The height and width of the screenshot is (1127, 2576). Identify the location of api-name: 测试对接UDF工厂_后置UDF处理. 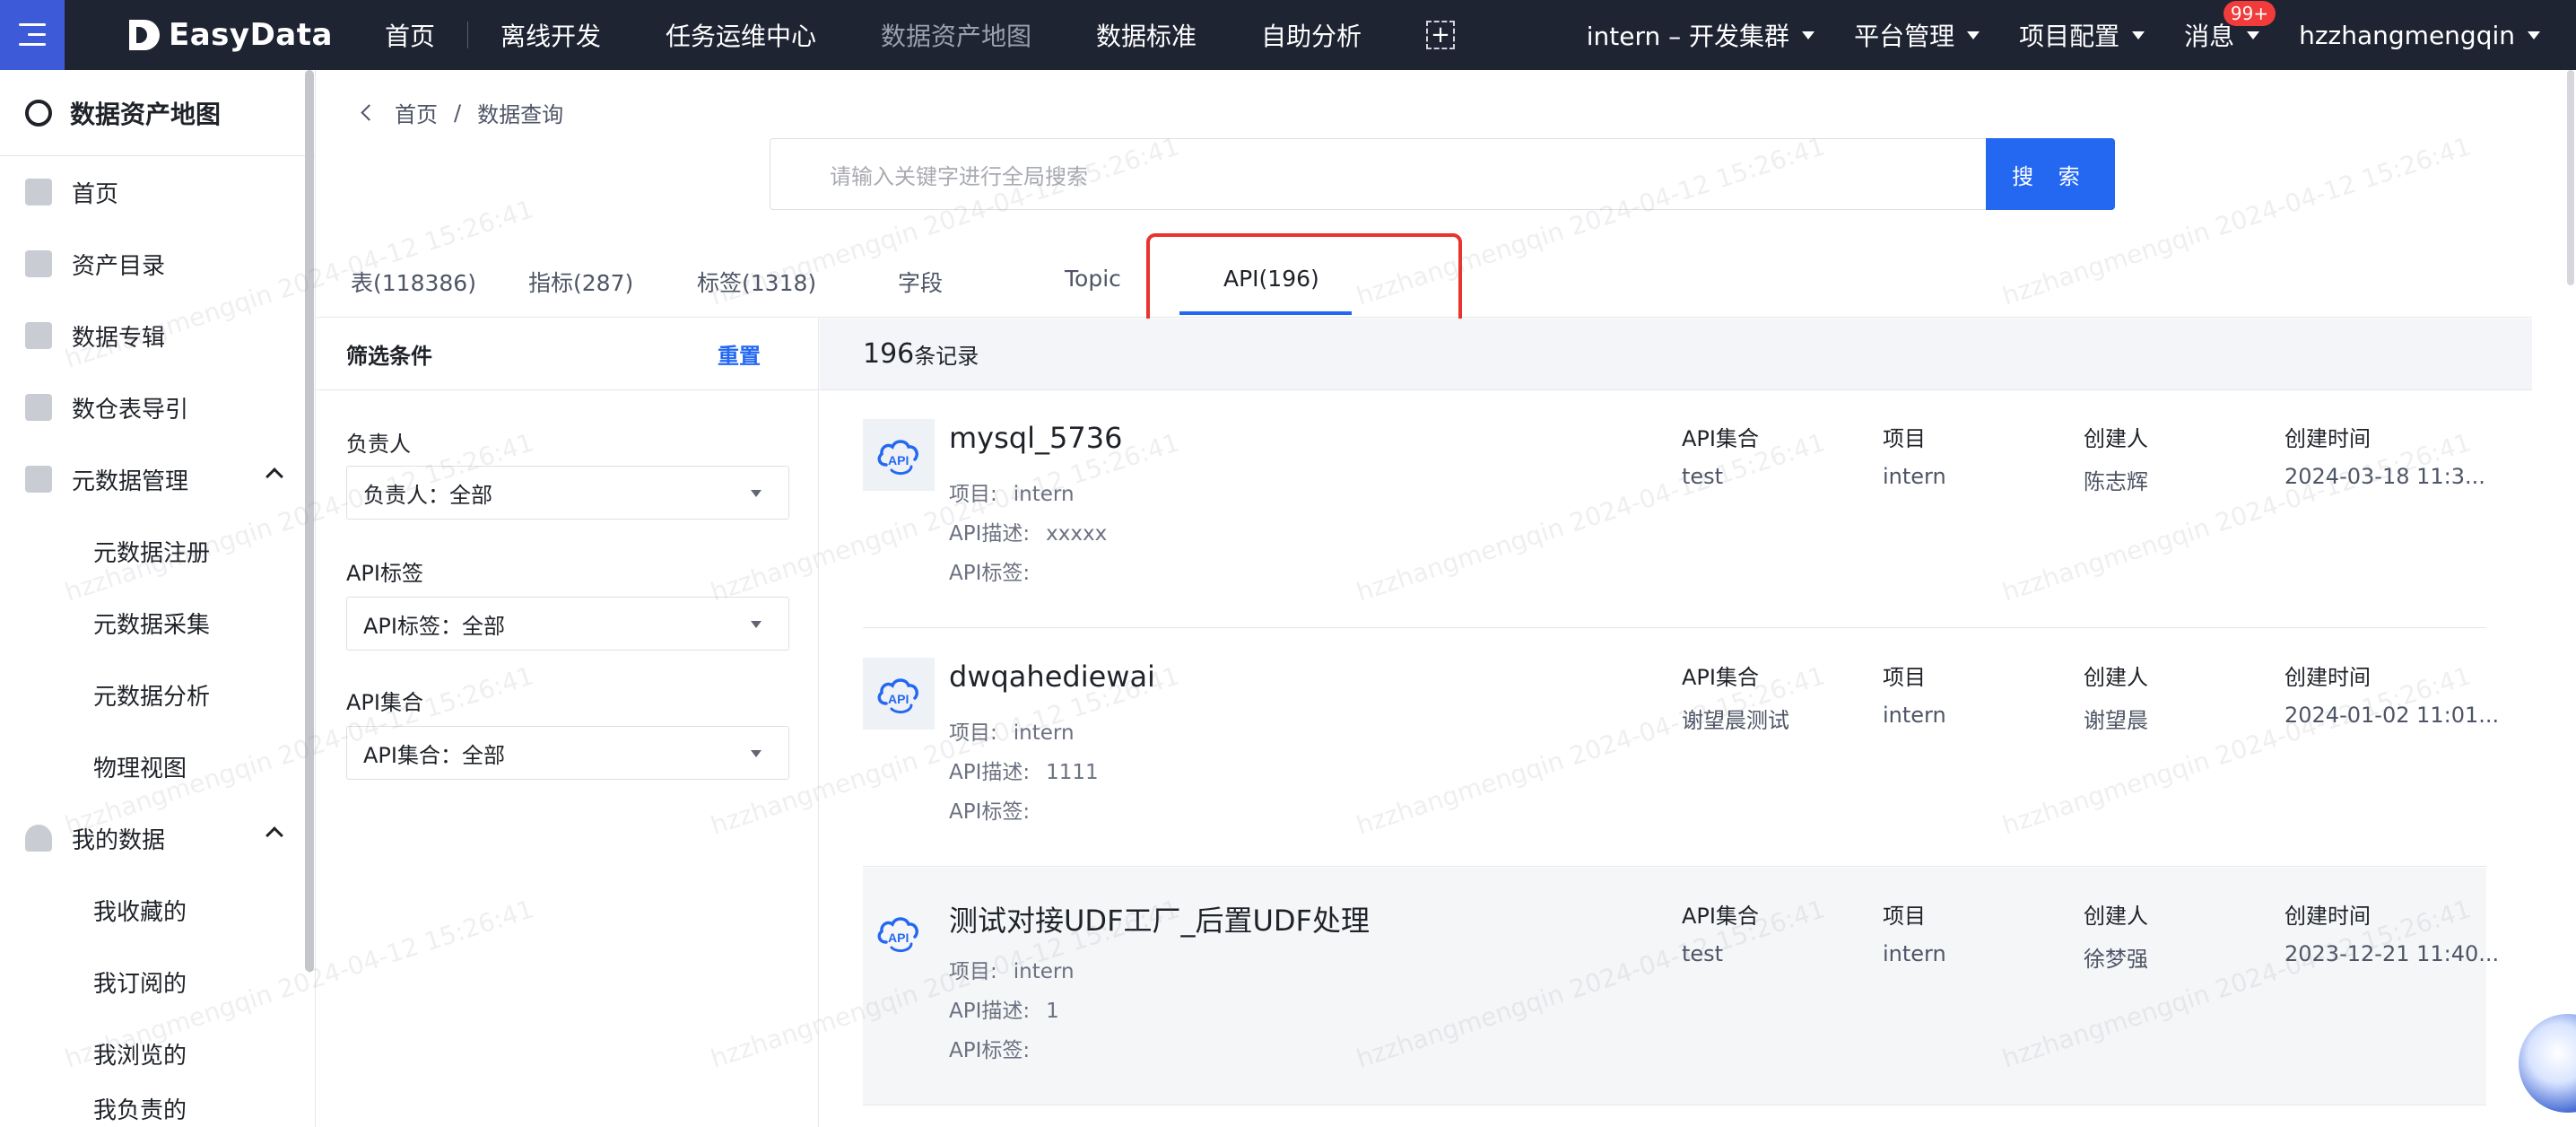
(1159, 918).